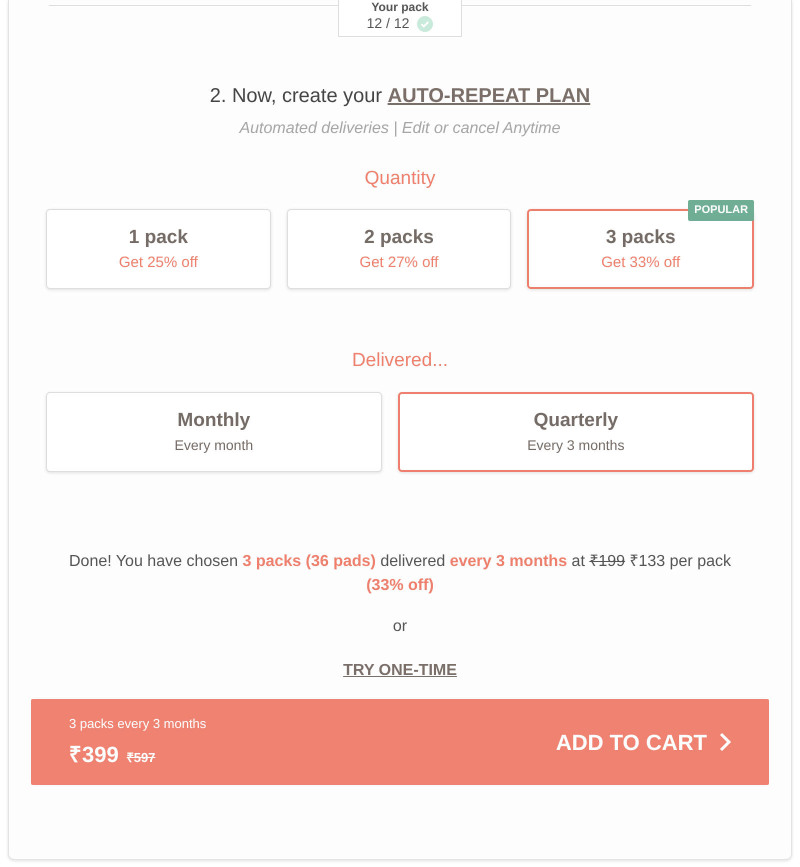  I want to click on plan-text: 3 packs every 3 months, so click(137, 724).